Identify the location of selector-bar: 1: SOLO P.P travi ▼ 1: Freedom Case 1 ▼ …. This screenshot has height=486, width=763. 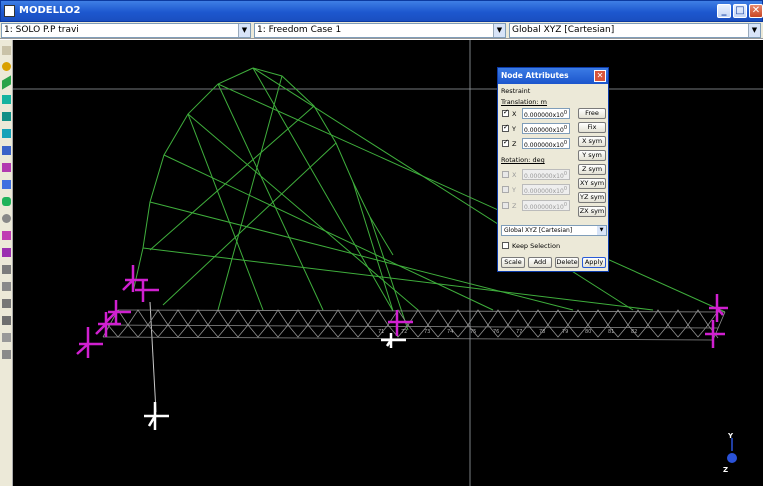
(381, 30).